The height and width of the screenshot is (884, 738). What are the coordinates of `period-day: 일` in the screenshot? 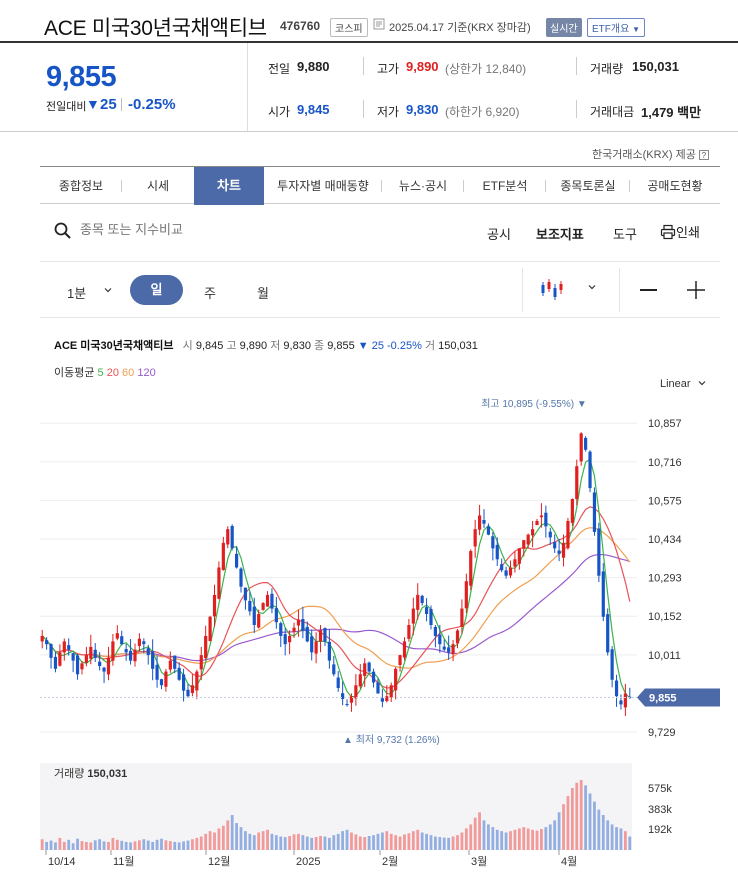 It's located at (156, 290).